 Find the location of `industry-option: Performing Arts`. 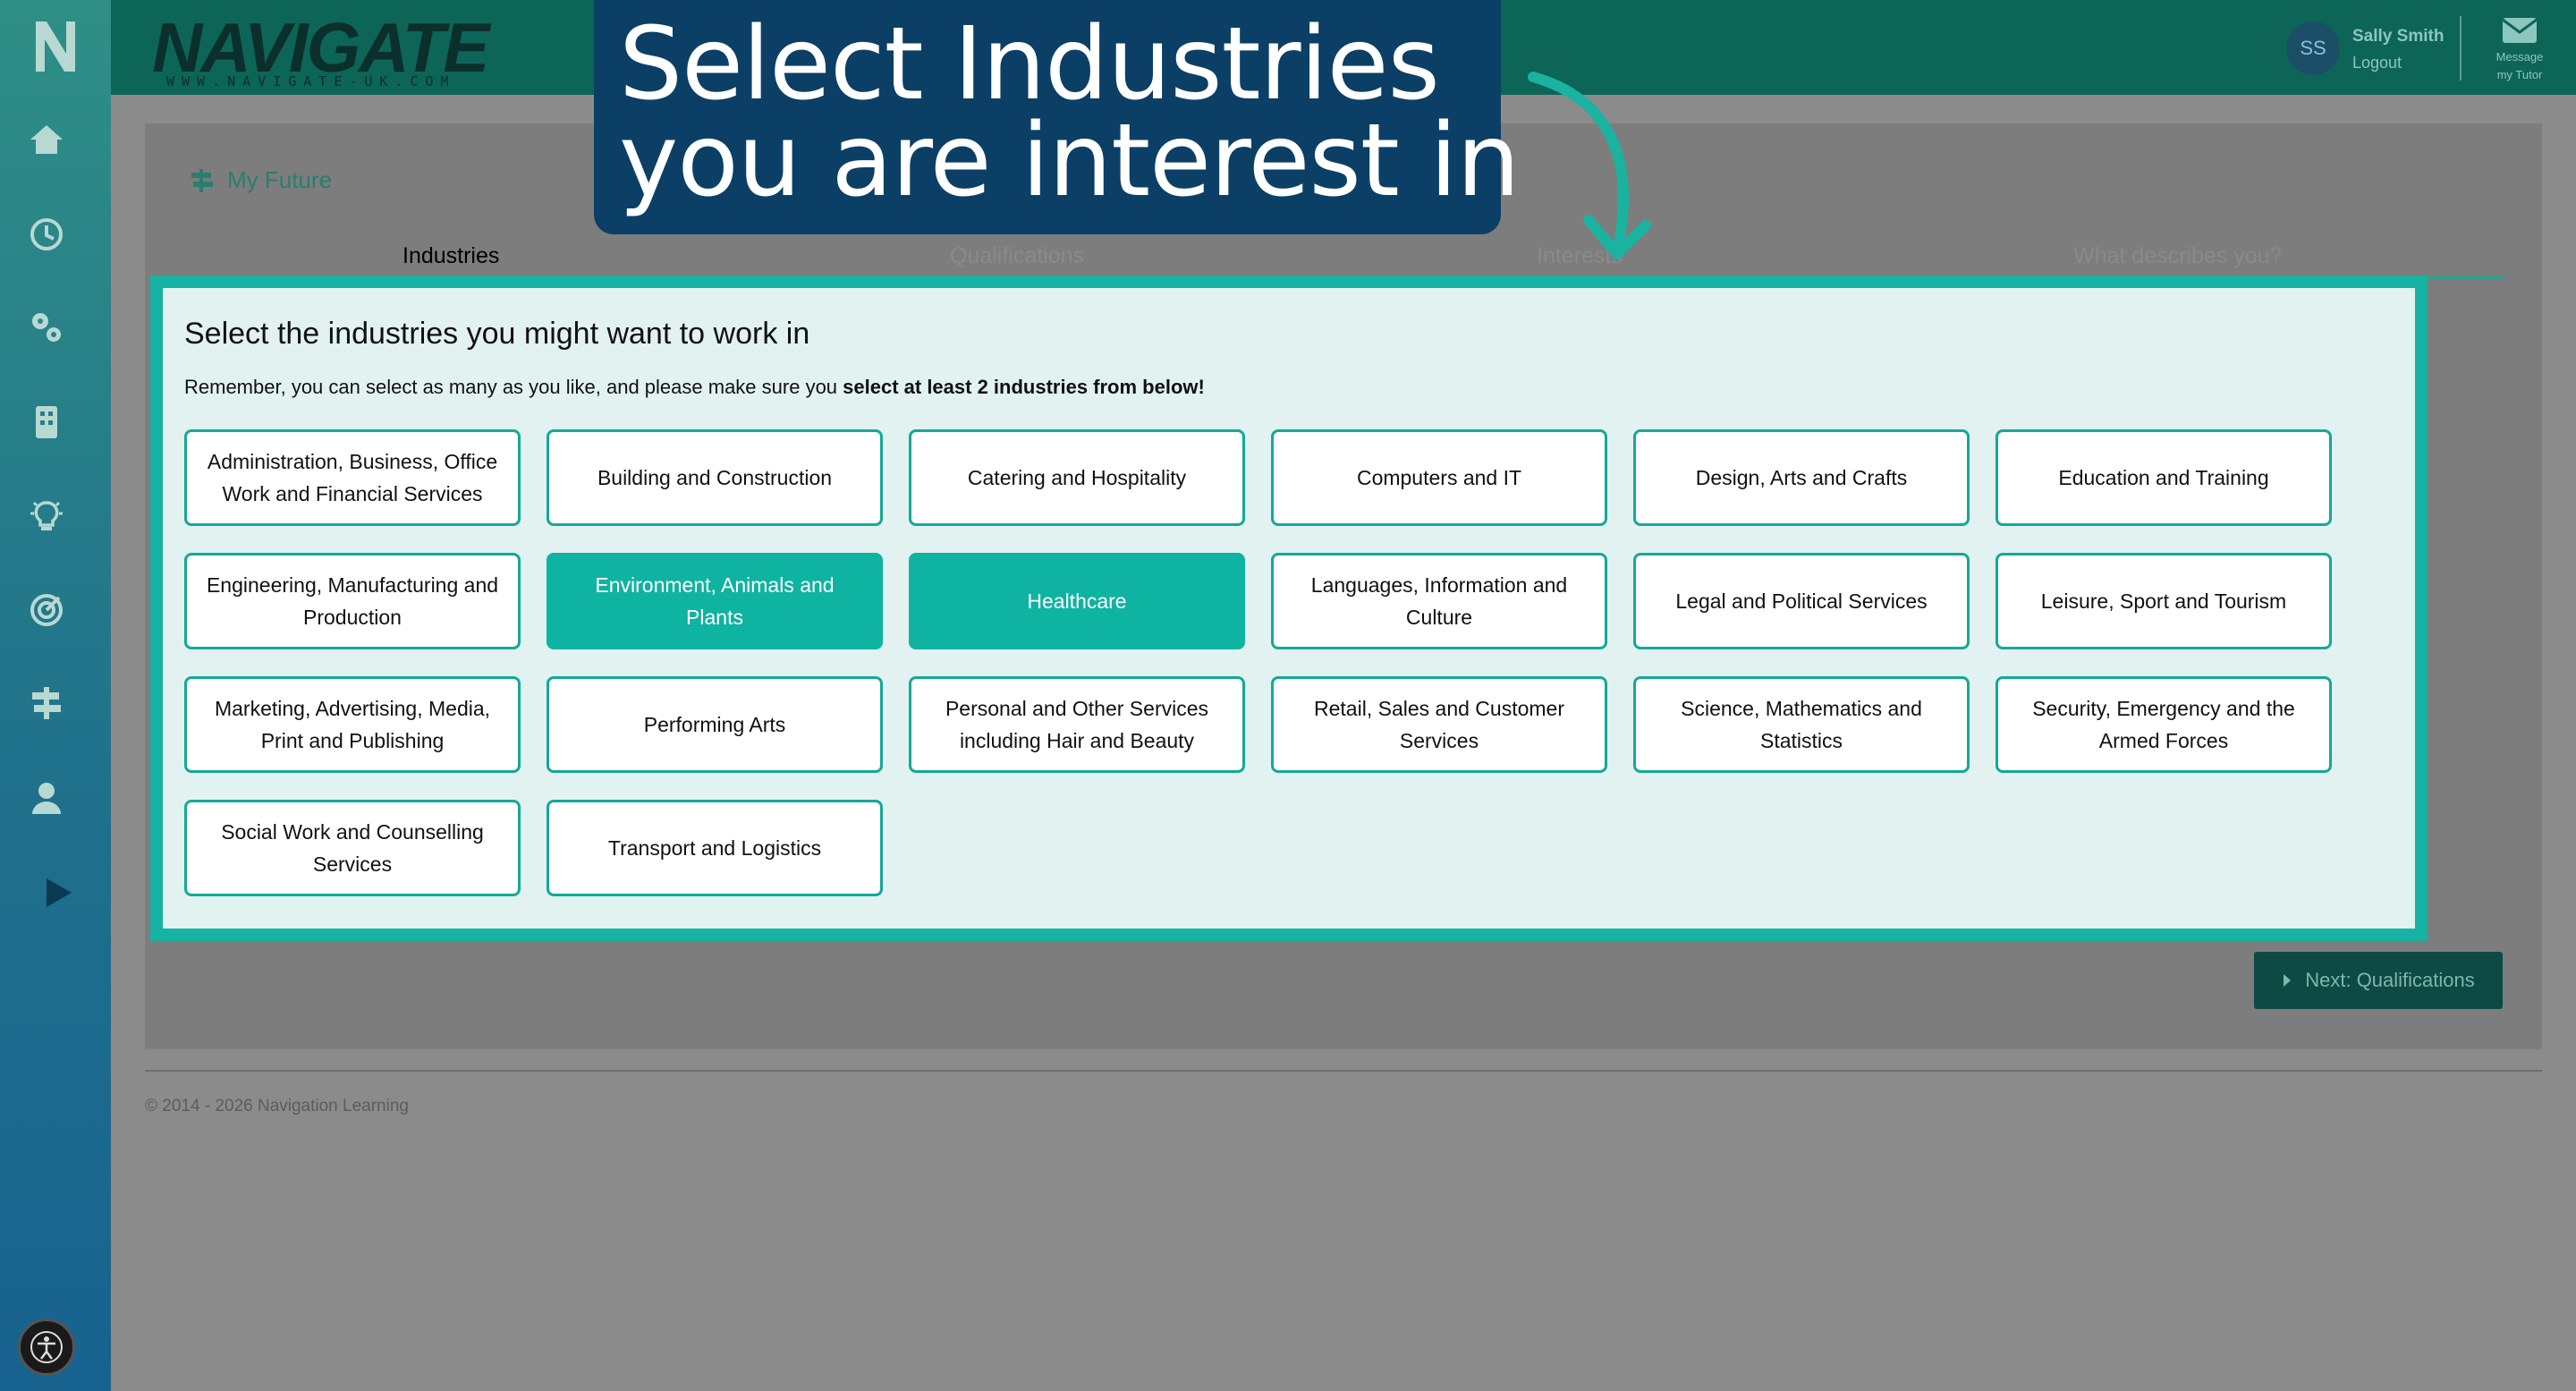

industry-option: Performing Arts is located at coordinates (715, 724).